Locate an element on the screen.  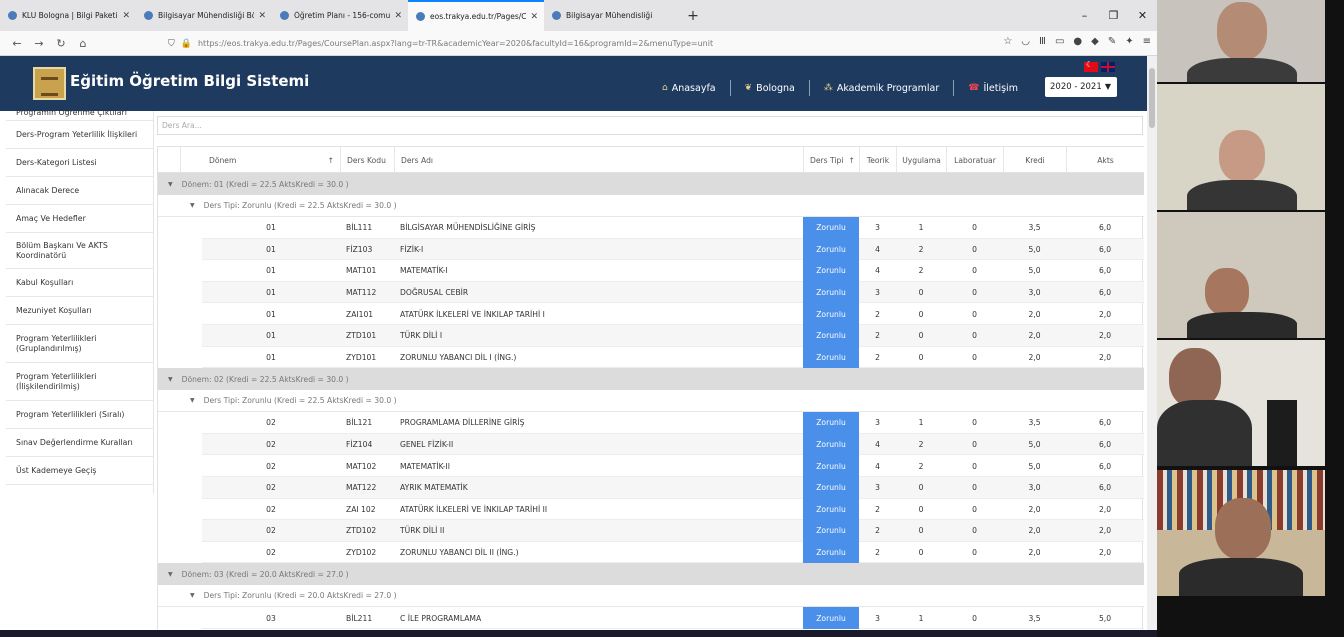
table-row: 02 MAT122 AYRIK MATEMATİK Zorunlu 3 0 0 3,0 6,0 is located at coordinates (673, 488).